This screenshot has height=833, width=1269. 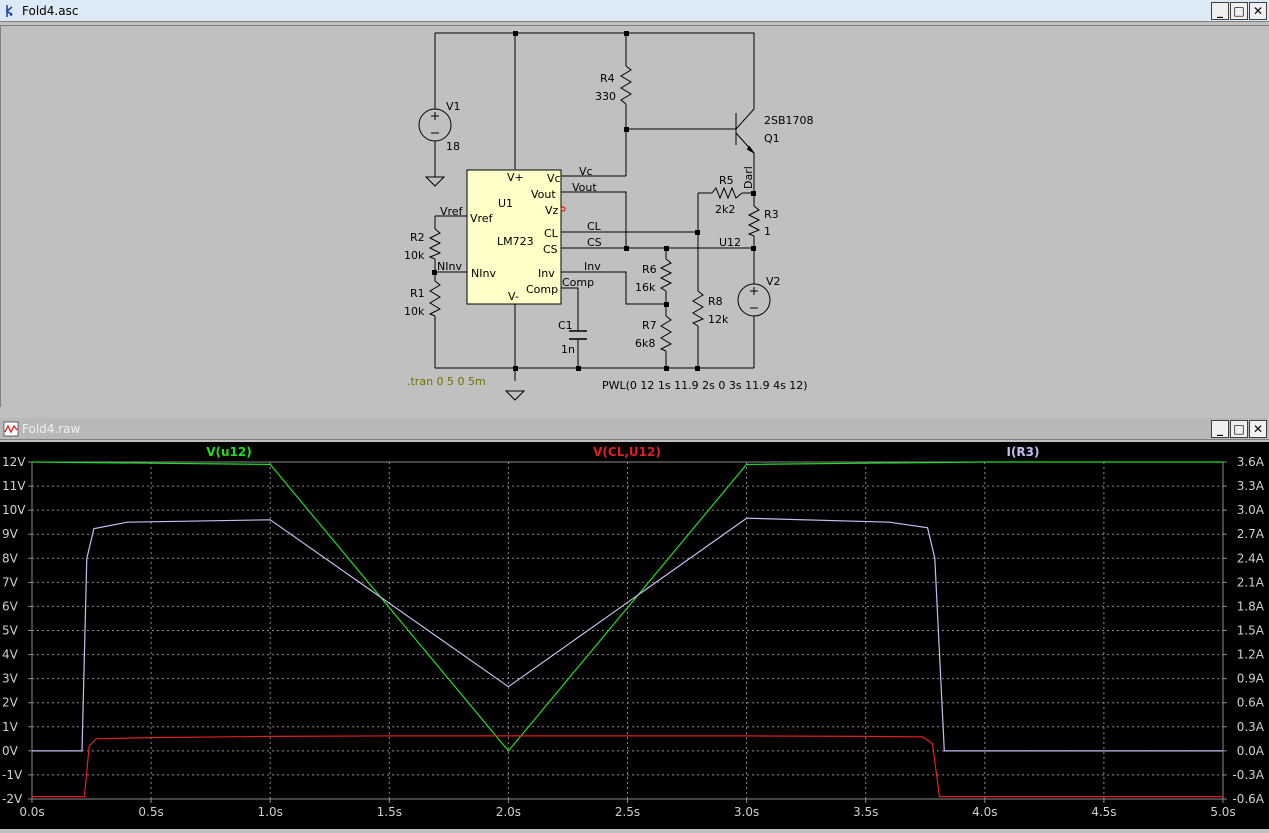 What do you see at coordinates (771, 214) in the screenshot?
I see `r3-name: R3` at bounding box center [771, 214].